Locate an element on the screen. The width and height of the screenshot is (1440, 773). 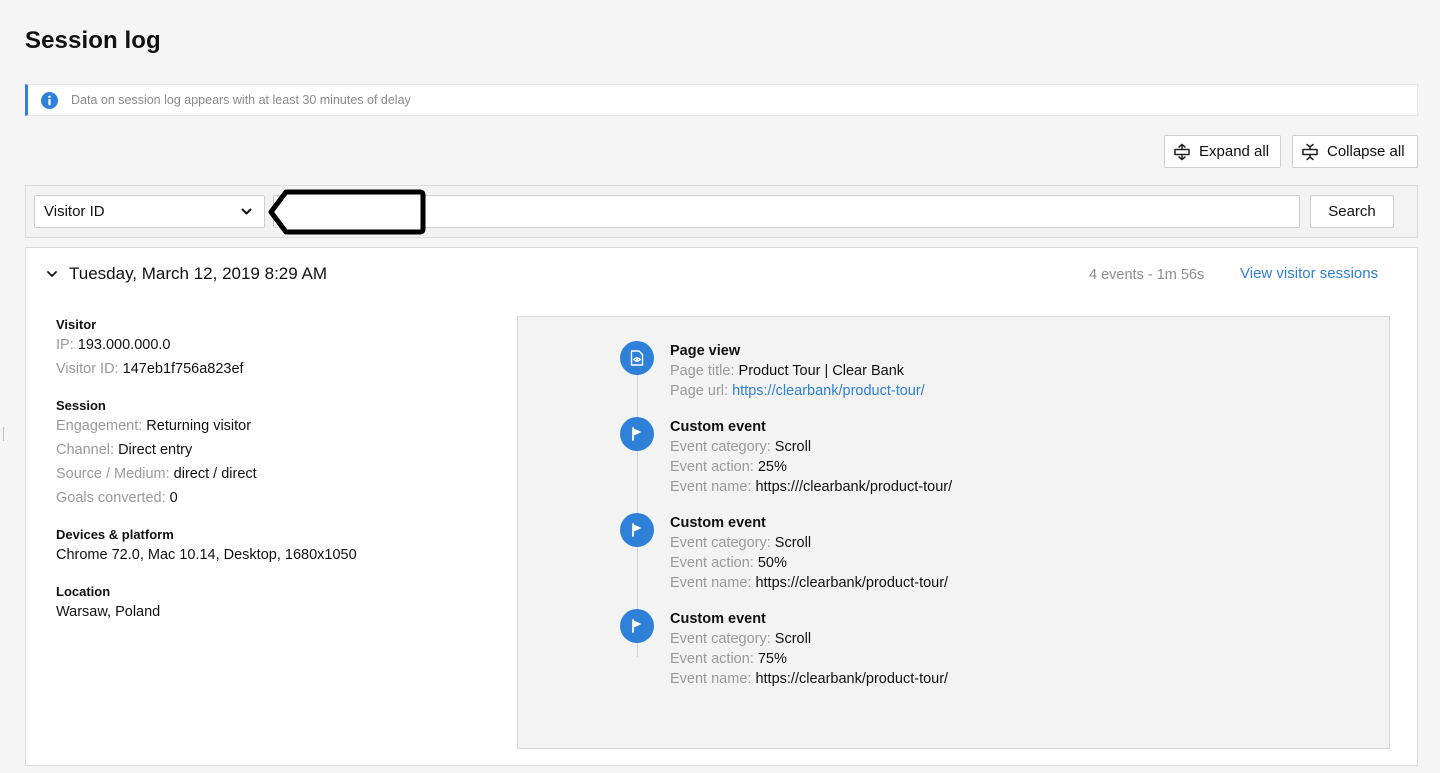
expand-all-button: Expand all is located at coordinates (1222, 151).